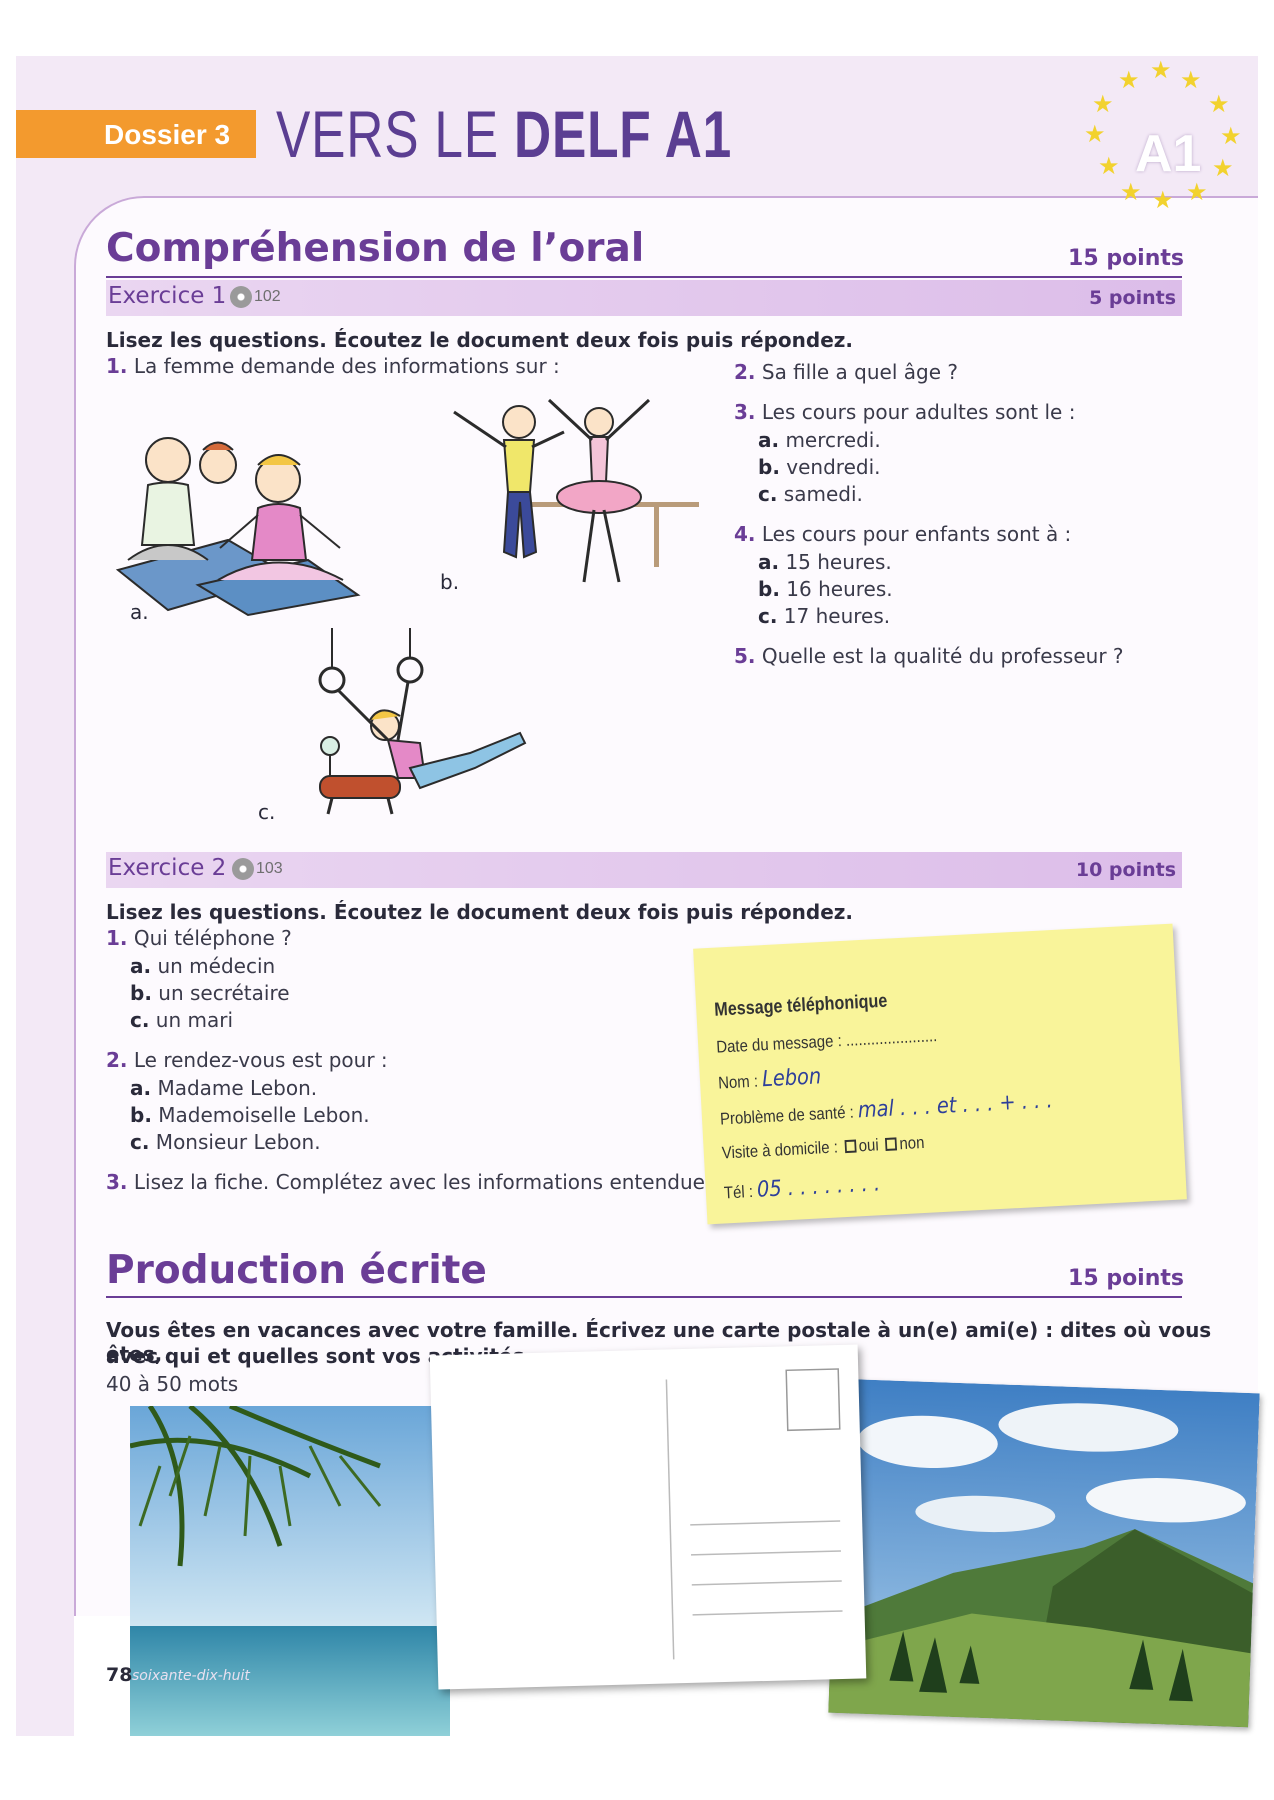  I want to click on ex1-q4-option-a: a. 15 heures., so click(825, 562).